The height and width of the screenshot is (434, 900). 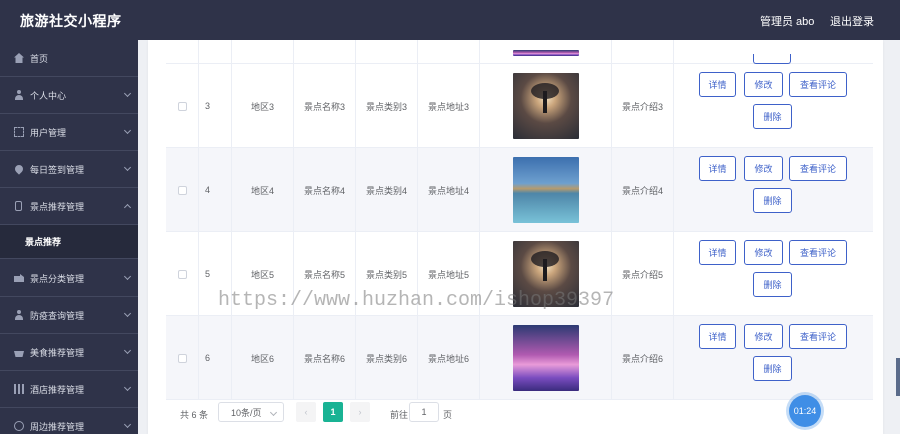 I want to click on sidebar-item-label: 防疫查询管理, so click(x=57, y=315).